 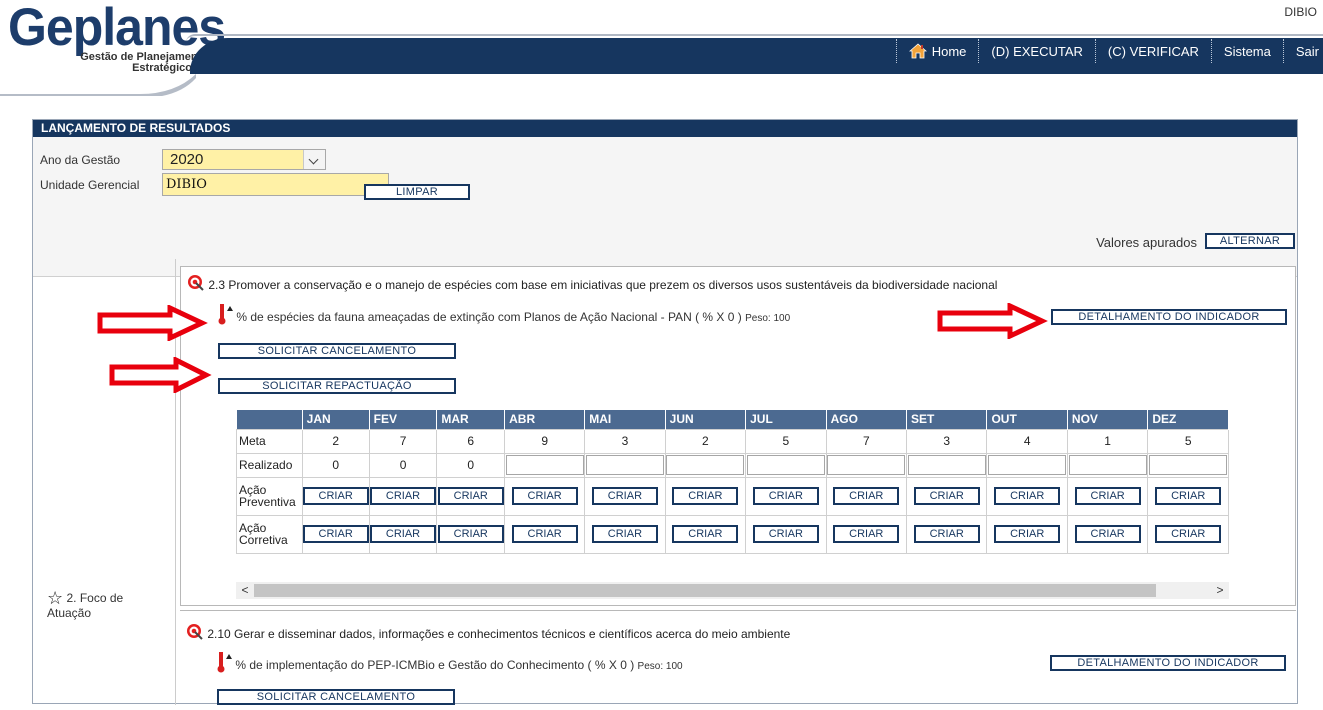 I want to click on unidade-input: DIBIO, so click(x=275, y=184).